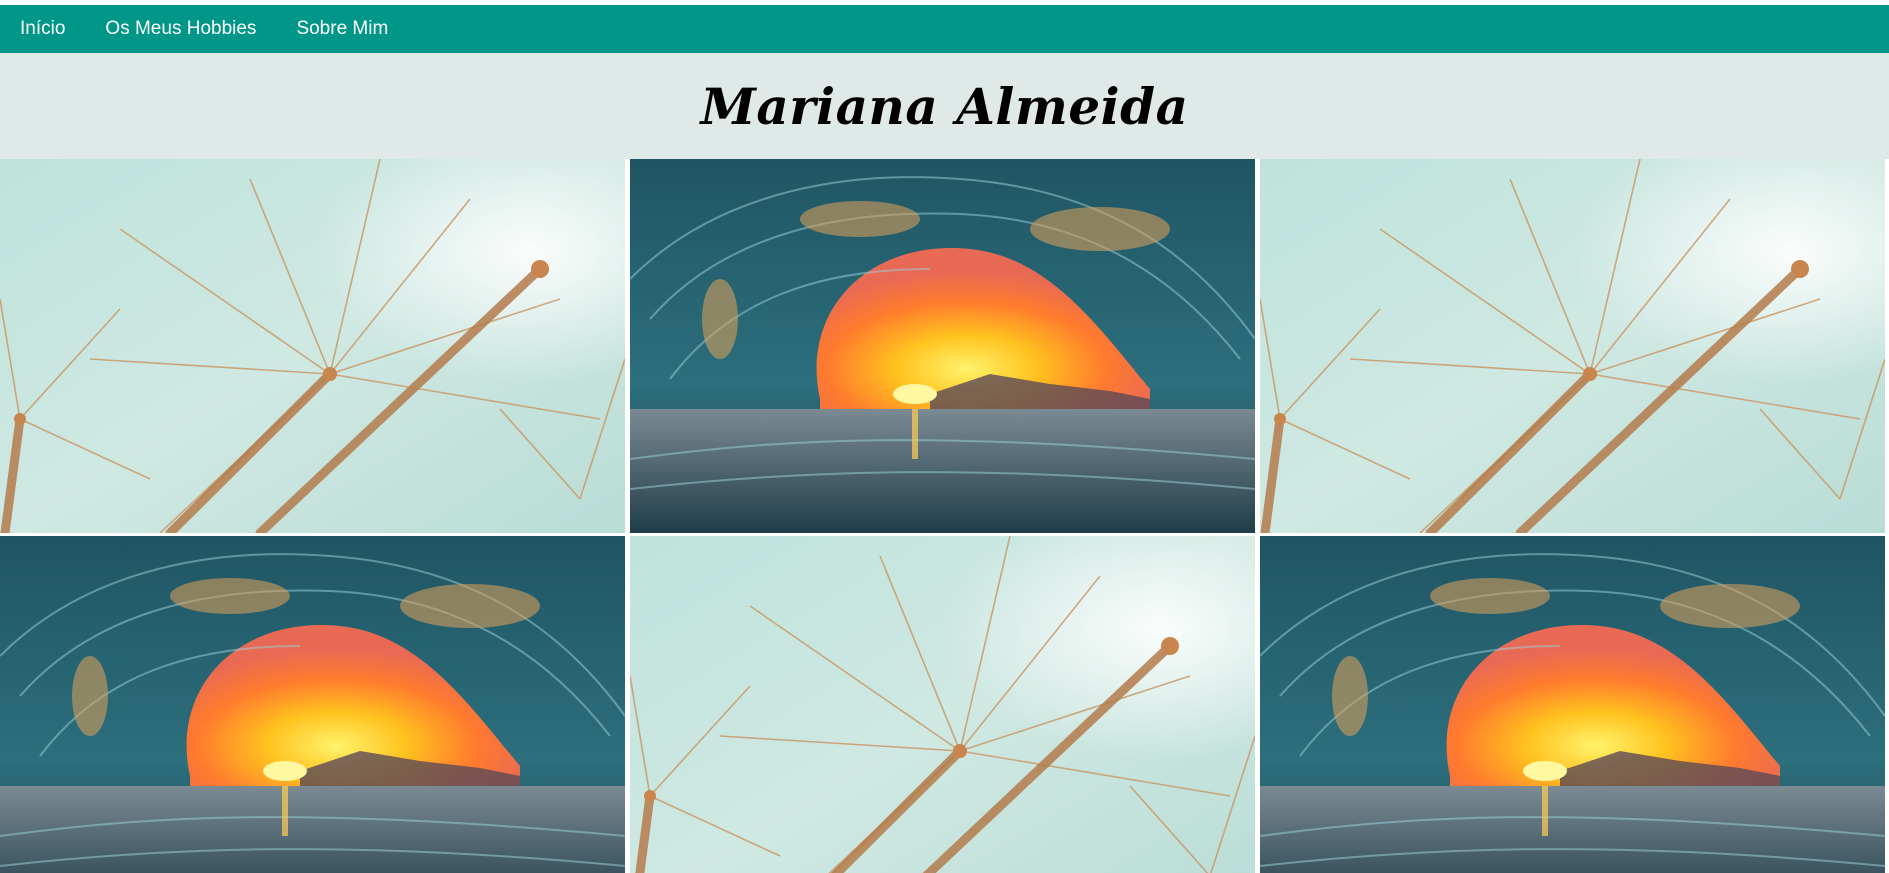  What do you see at coordinates (180, 29) in the screenshot?
I see `nav-link-hobbies: Os Meus Hobbies` at bounding box center [180, 29].